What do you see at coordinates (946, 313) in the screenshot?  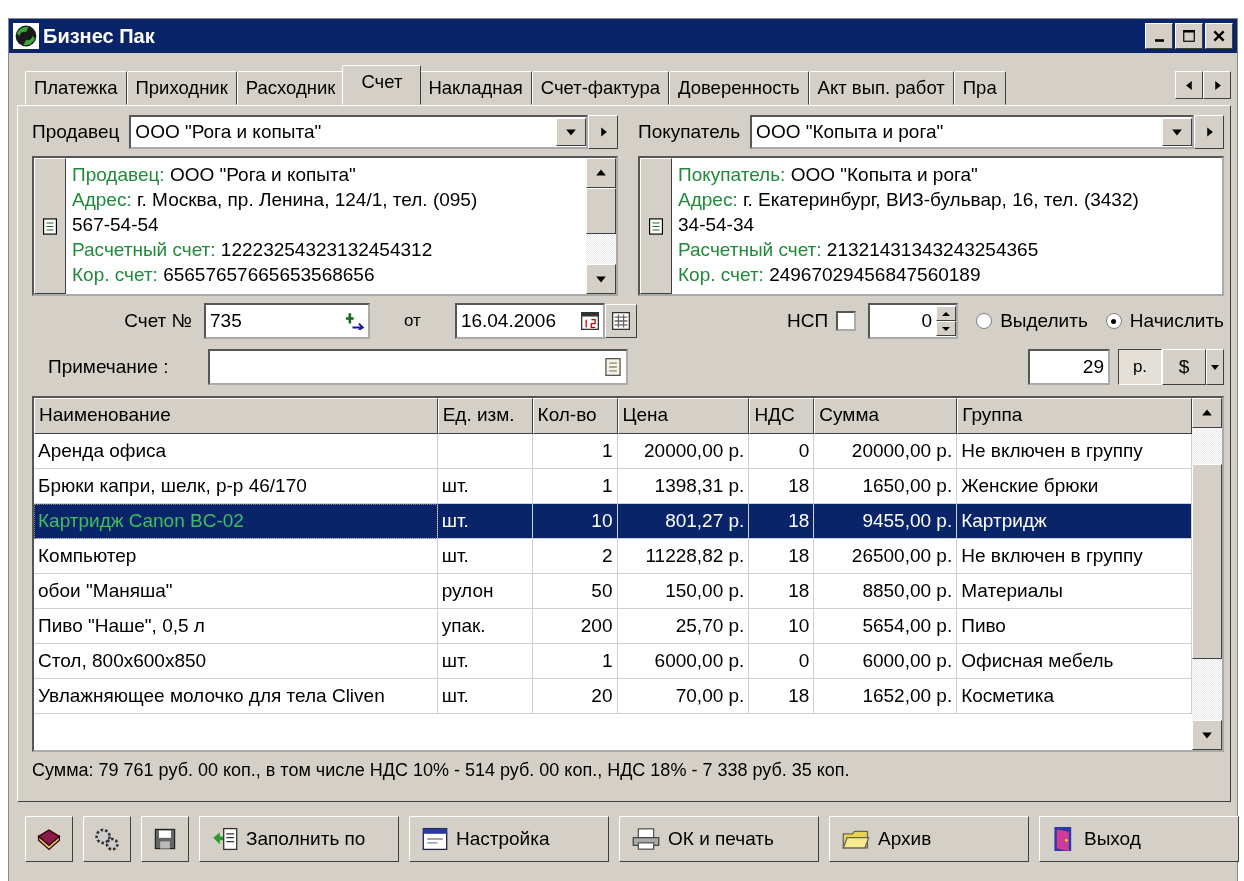 I see `up-arrow-icon` at bounding box center [946, 313].